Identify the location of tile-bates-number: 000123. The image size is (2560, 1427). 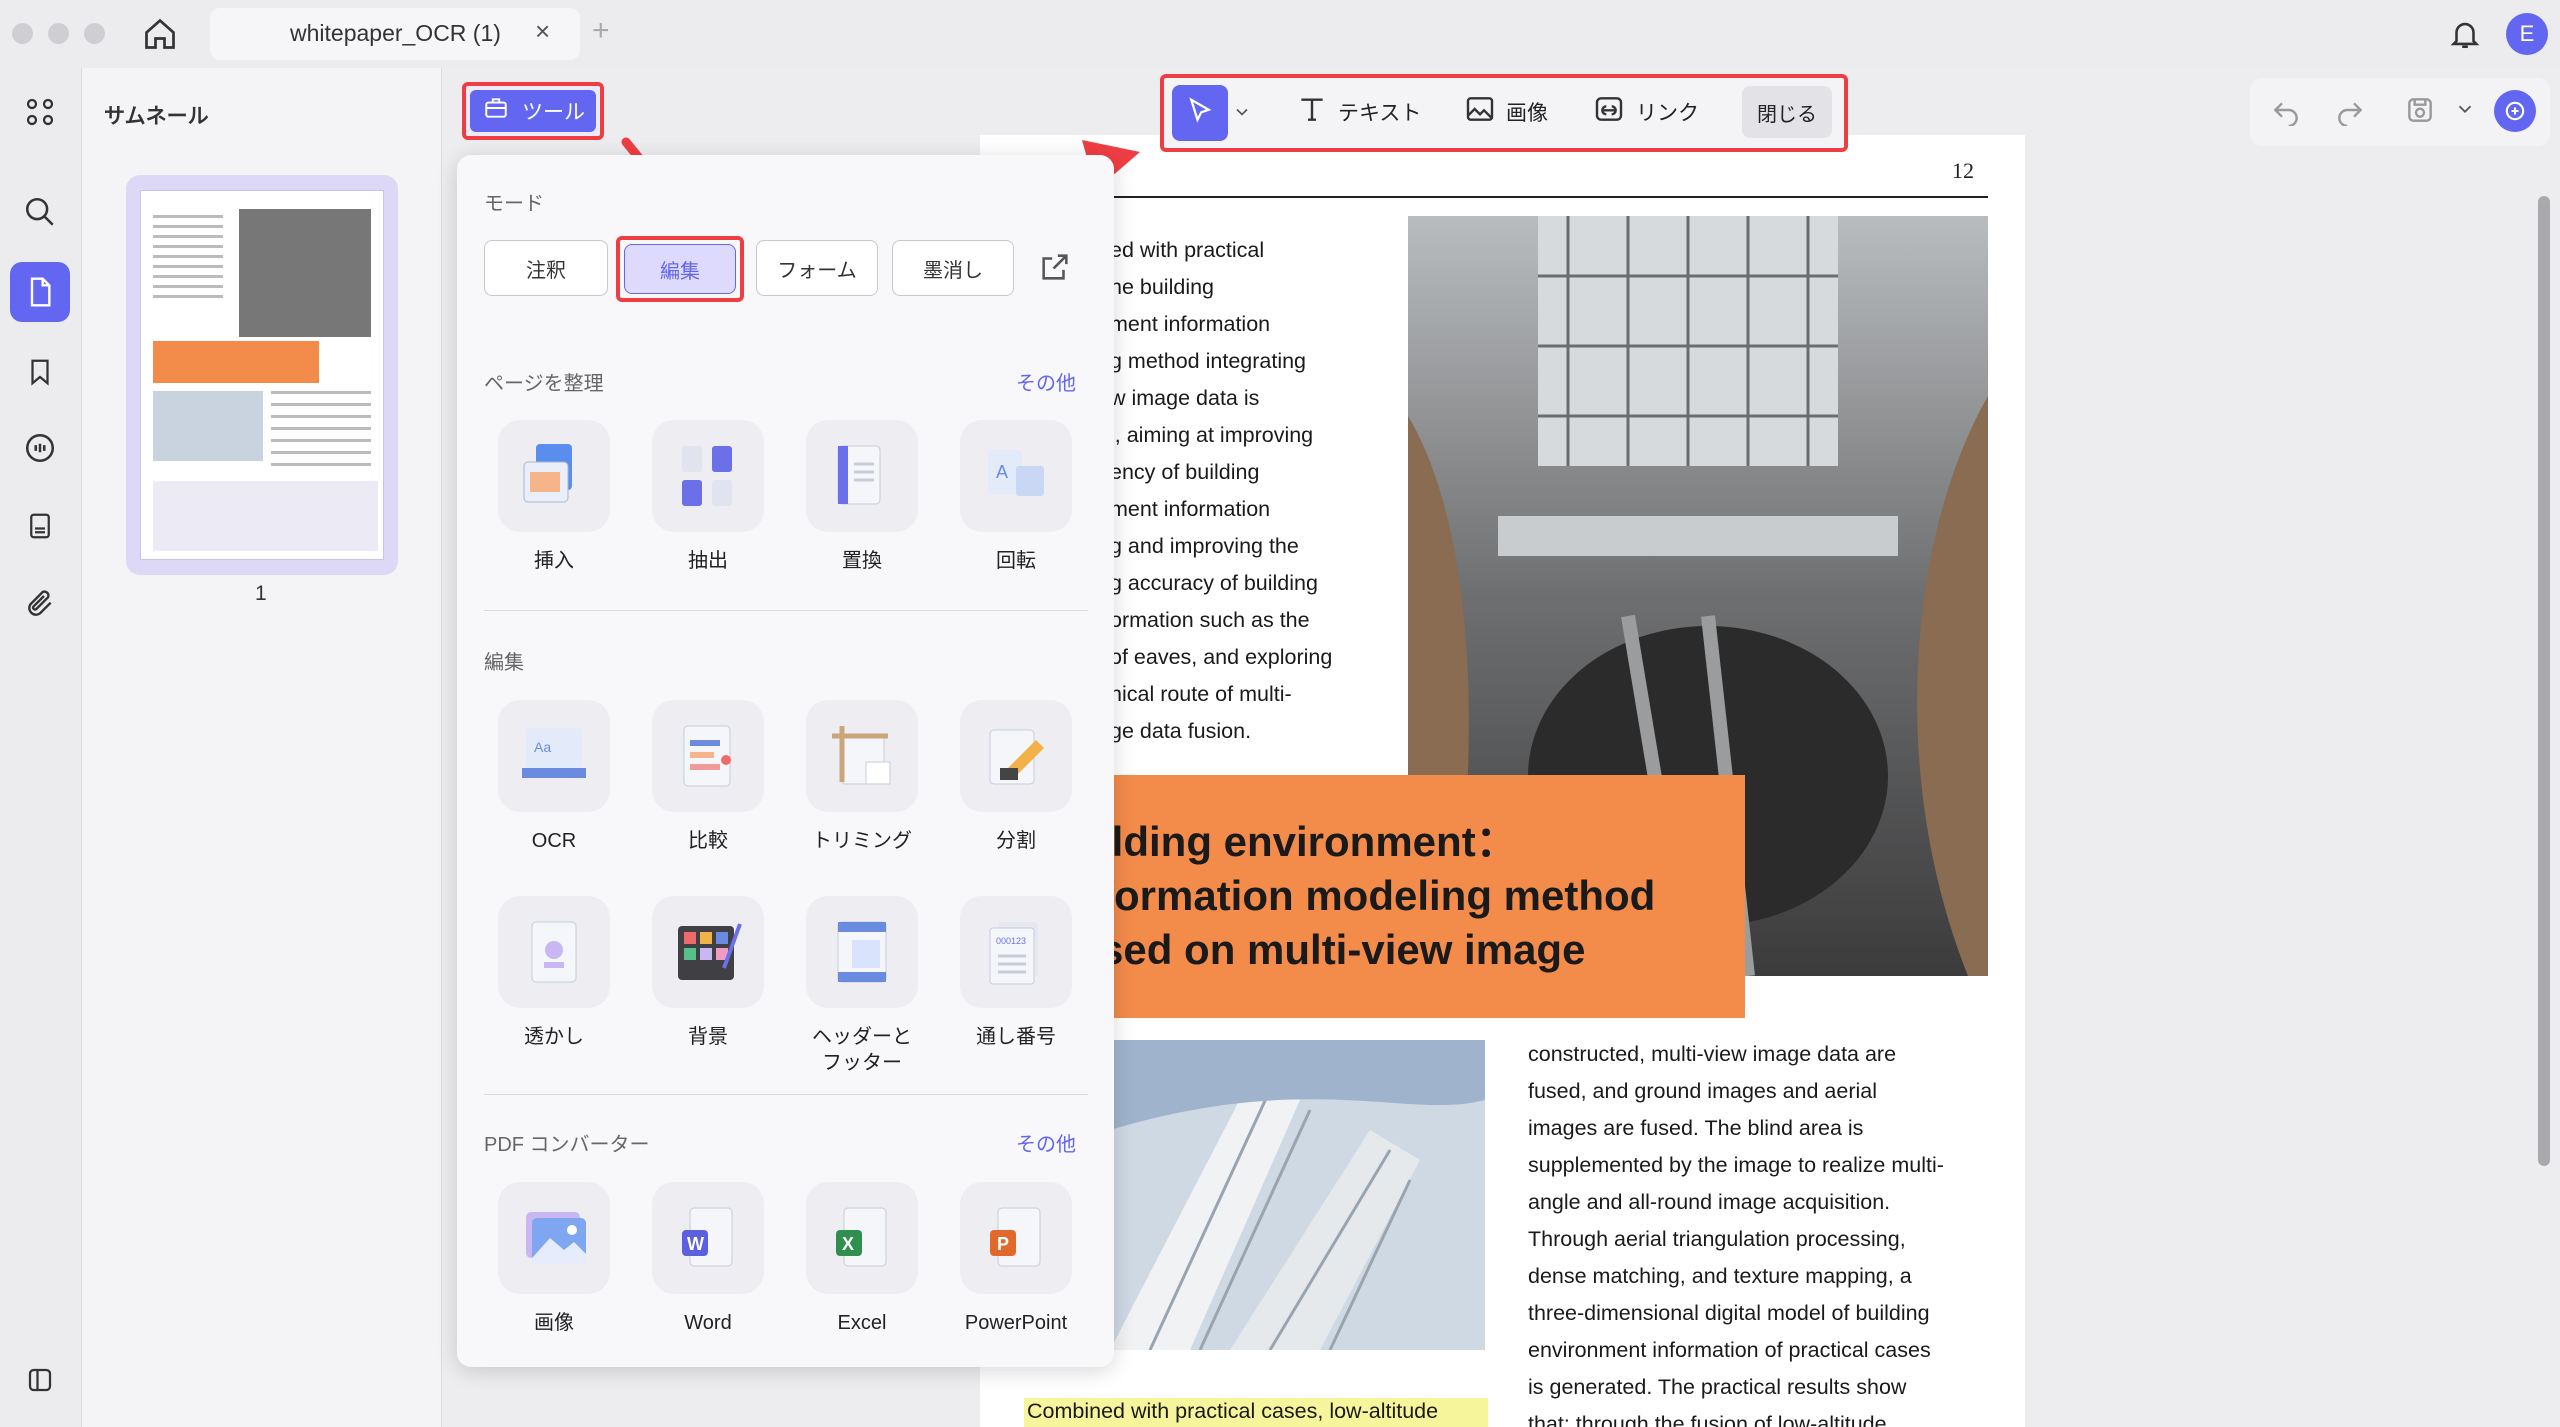
(1016, 952).